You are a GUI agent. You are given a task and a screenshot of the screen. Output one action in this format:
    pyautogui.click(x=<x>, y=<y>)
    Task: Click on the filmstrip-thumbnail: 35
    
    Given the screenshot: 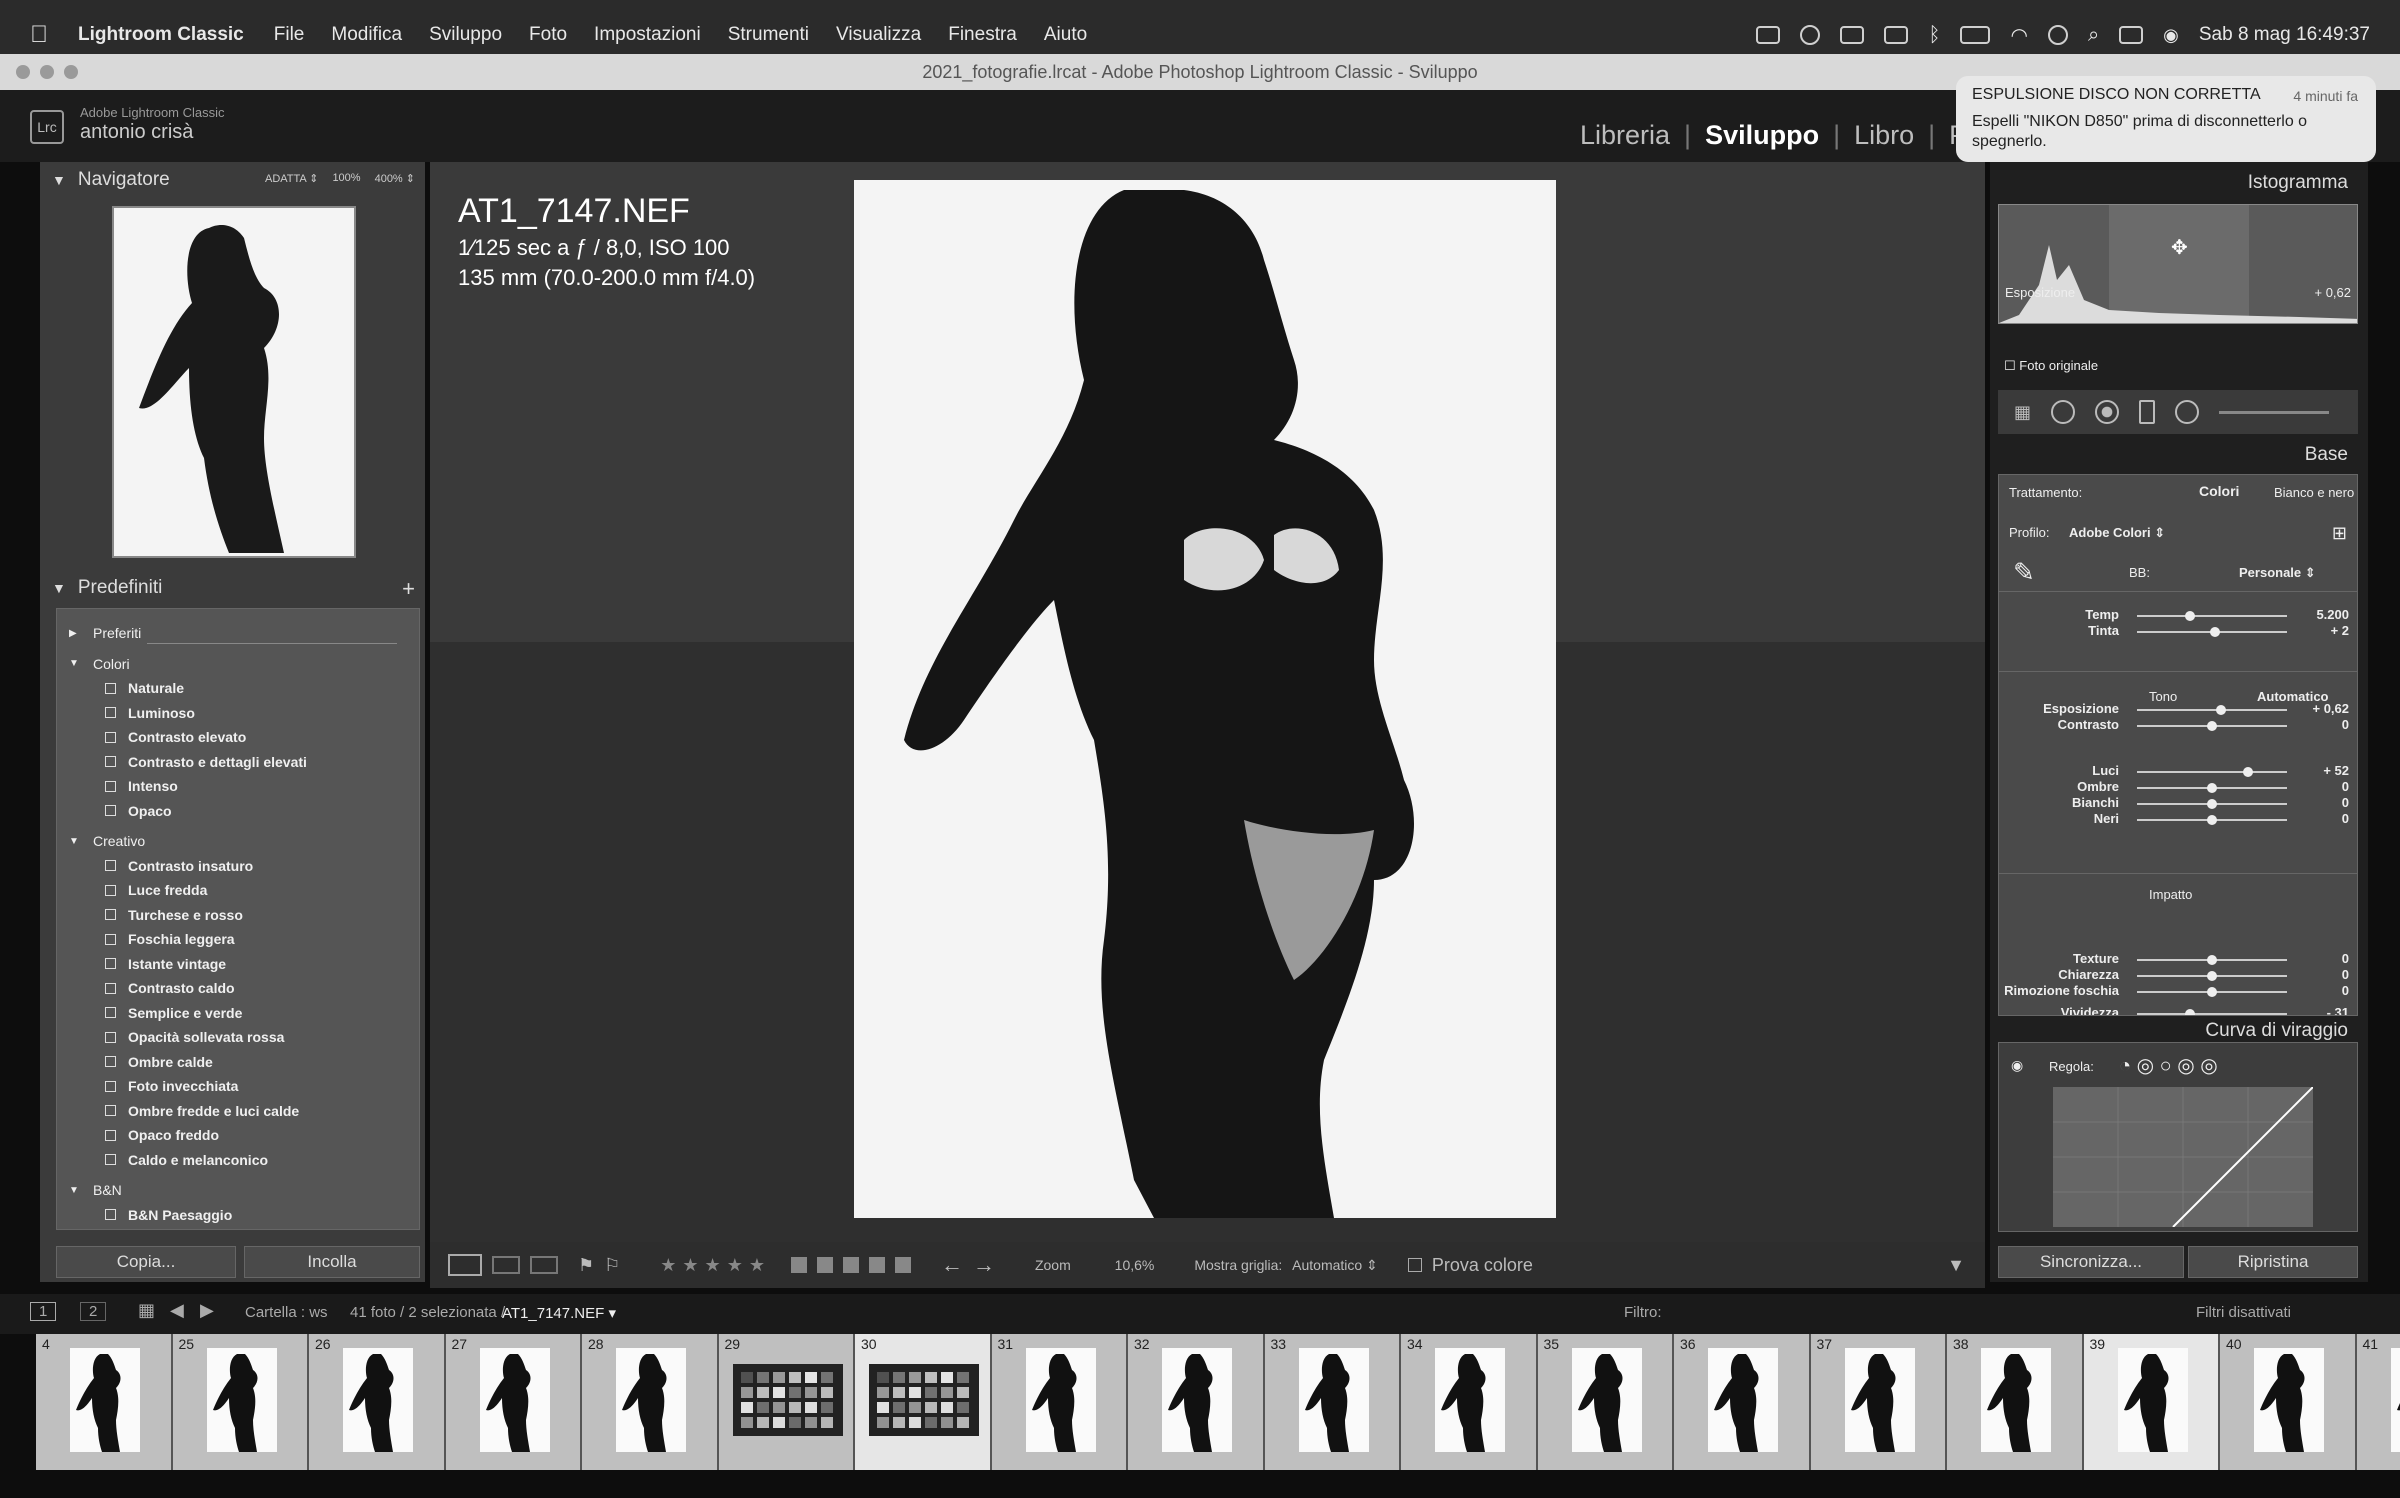 What is the action you would take?
    pyautogui.click(x=1605, y=1402)
    